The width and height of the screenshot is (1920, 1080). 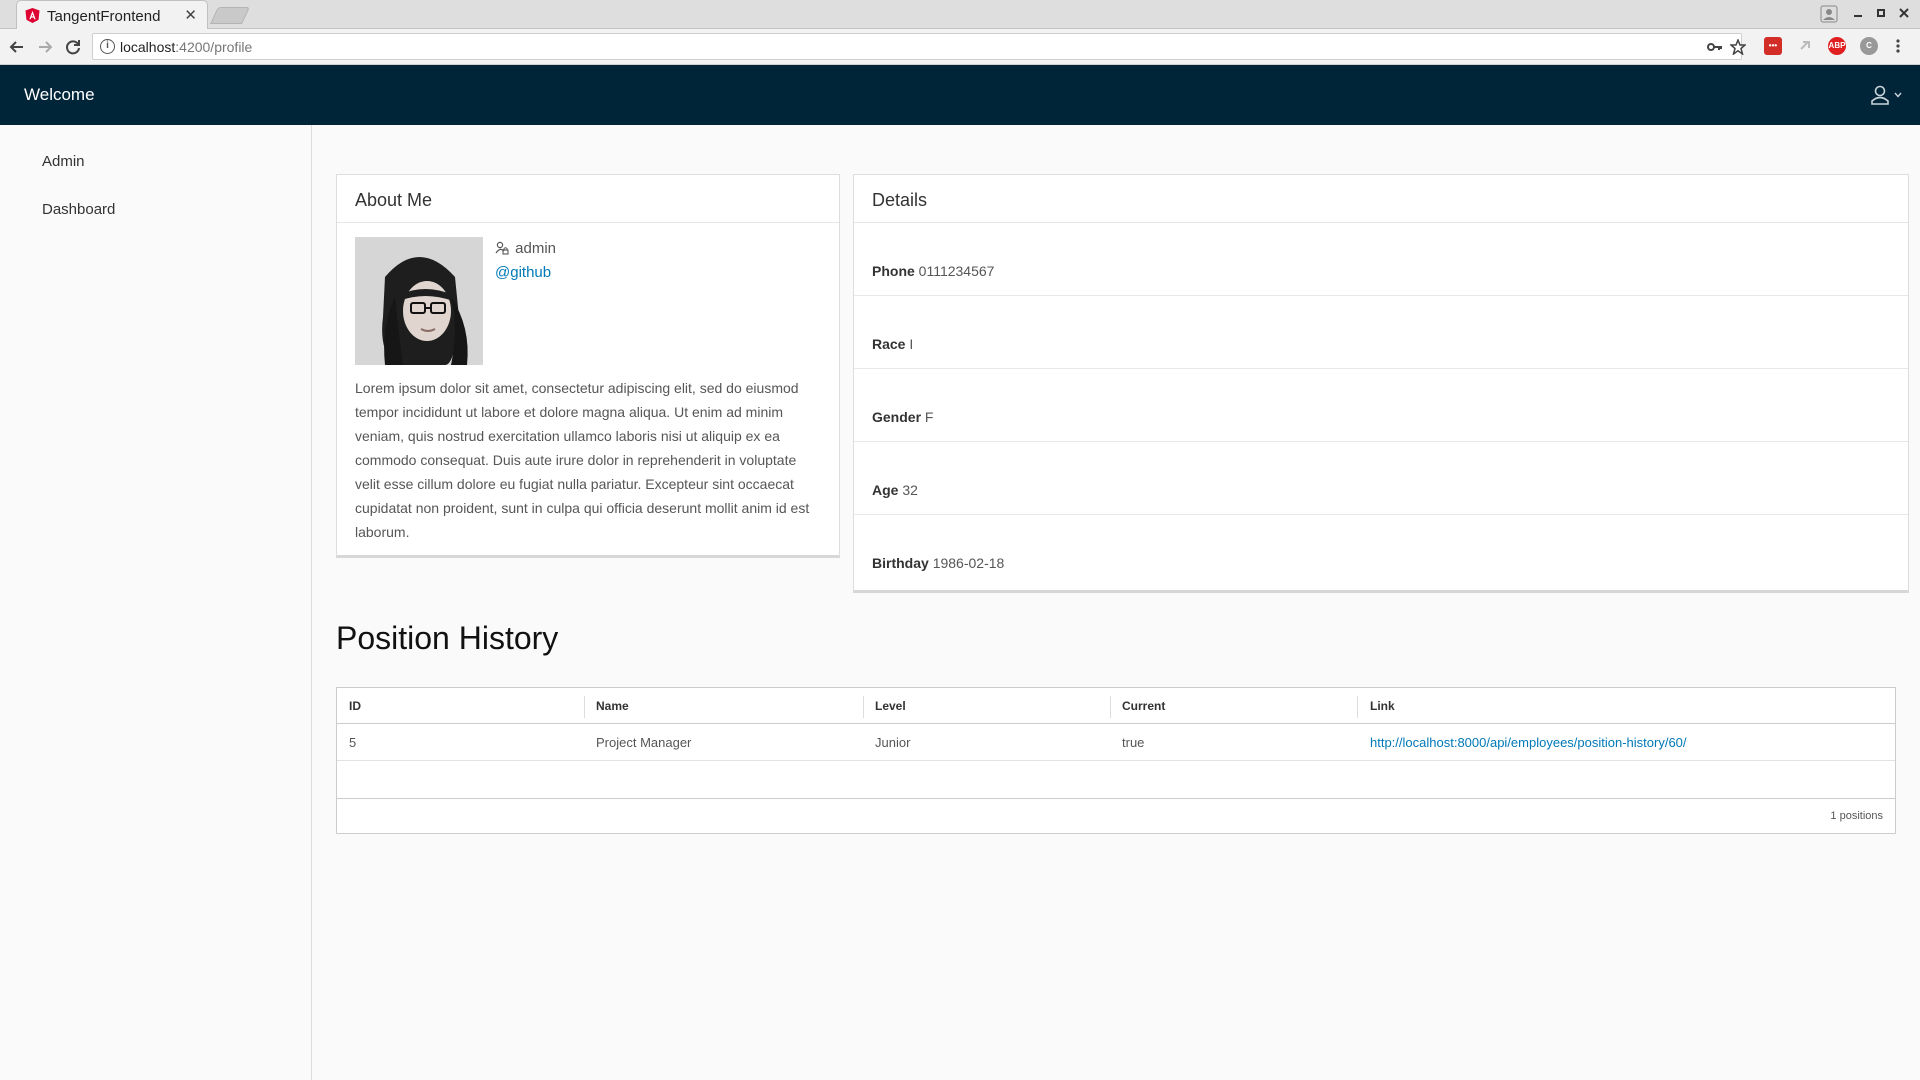 What do you see at coordinates (910, 490) in the screenshot?
I see `detail-value: 32` at bounding box center [910, 490].